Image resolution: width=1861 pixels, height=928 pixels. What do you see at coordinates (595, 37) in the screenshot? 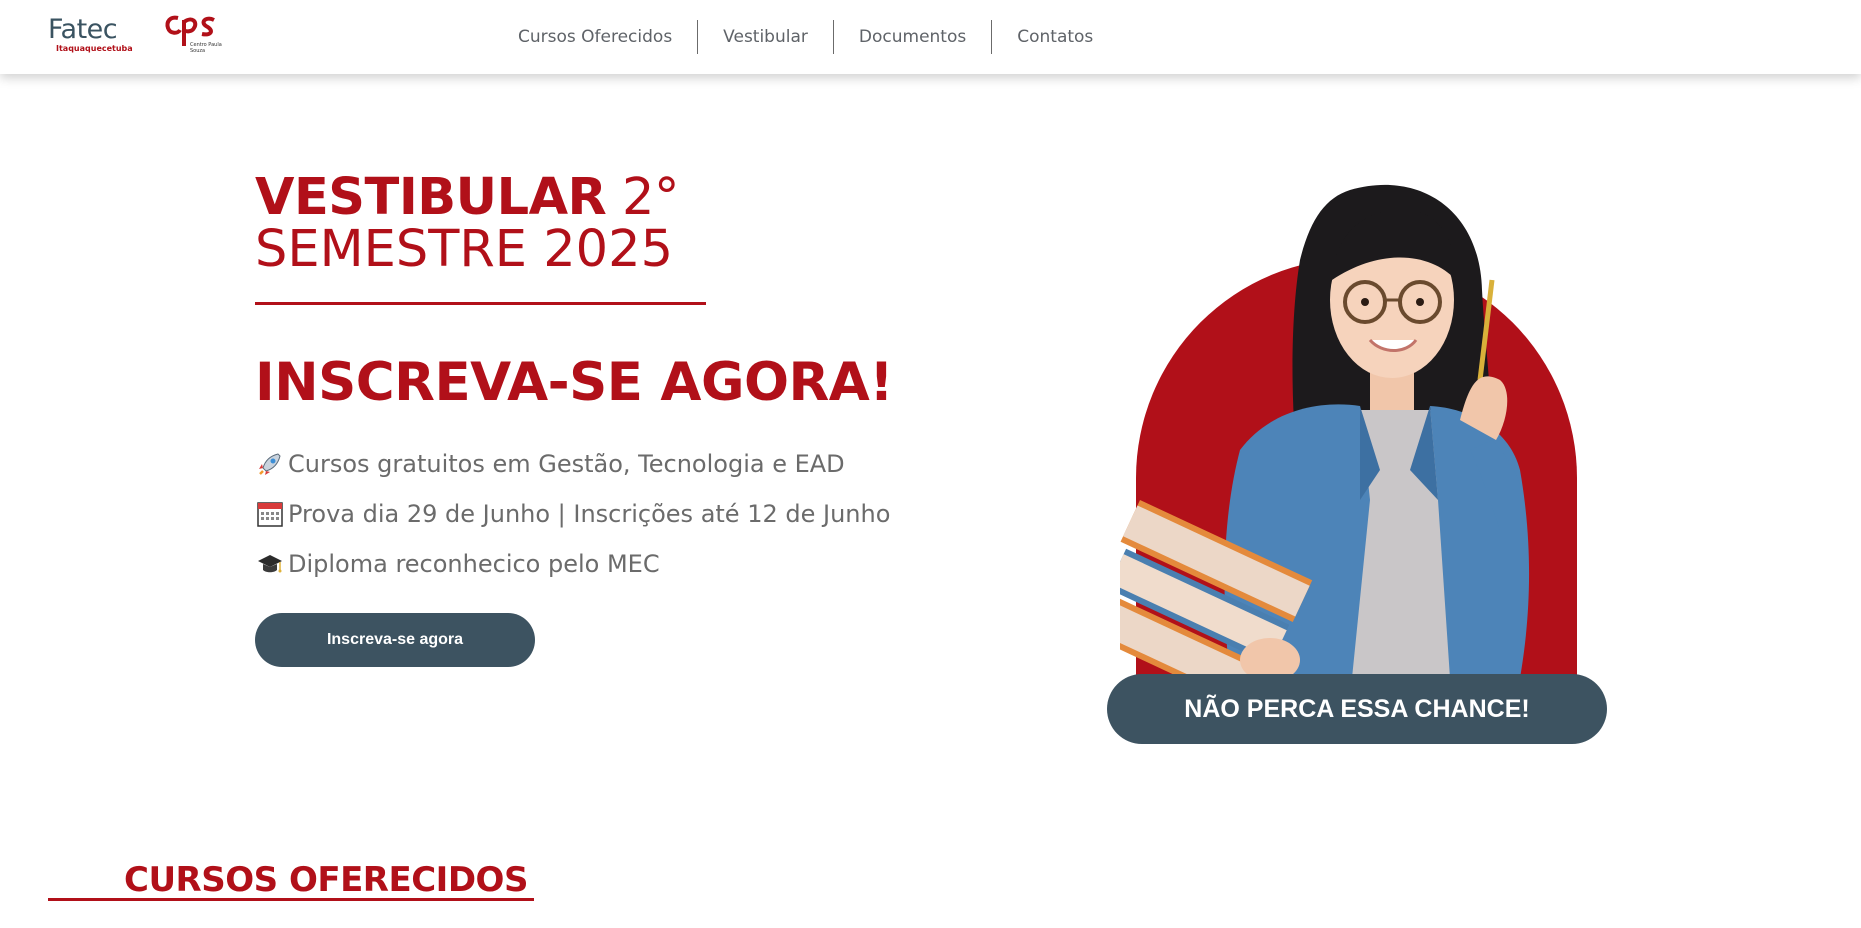
I see `nav-item-cursos-oferecidos: Cursos Oferecidos` at bounding box center [595, 37].